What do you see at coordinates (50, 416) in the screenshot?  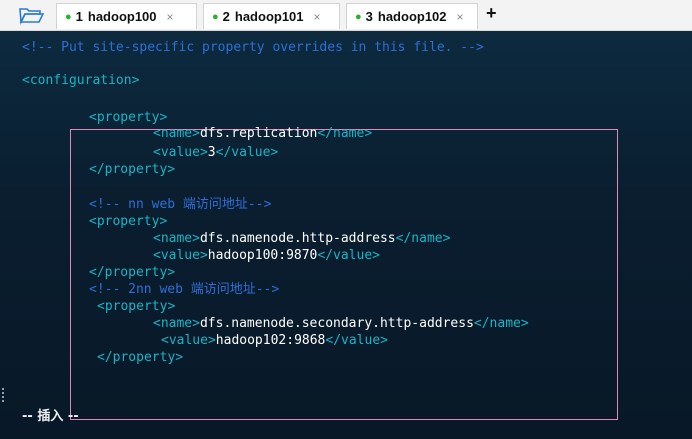 I see `vim-mode-status: -- 插入 --` at bounding box center [50, 416].